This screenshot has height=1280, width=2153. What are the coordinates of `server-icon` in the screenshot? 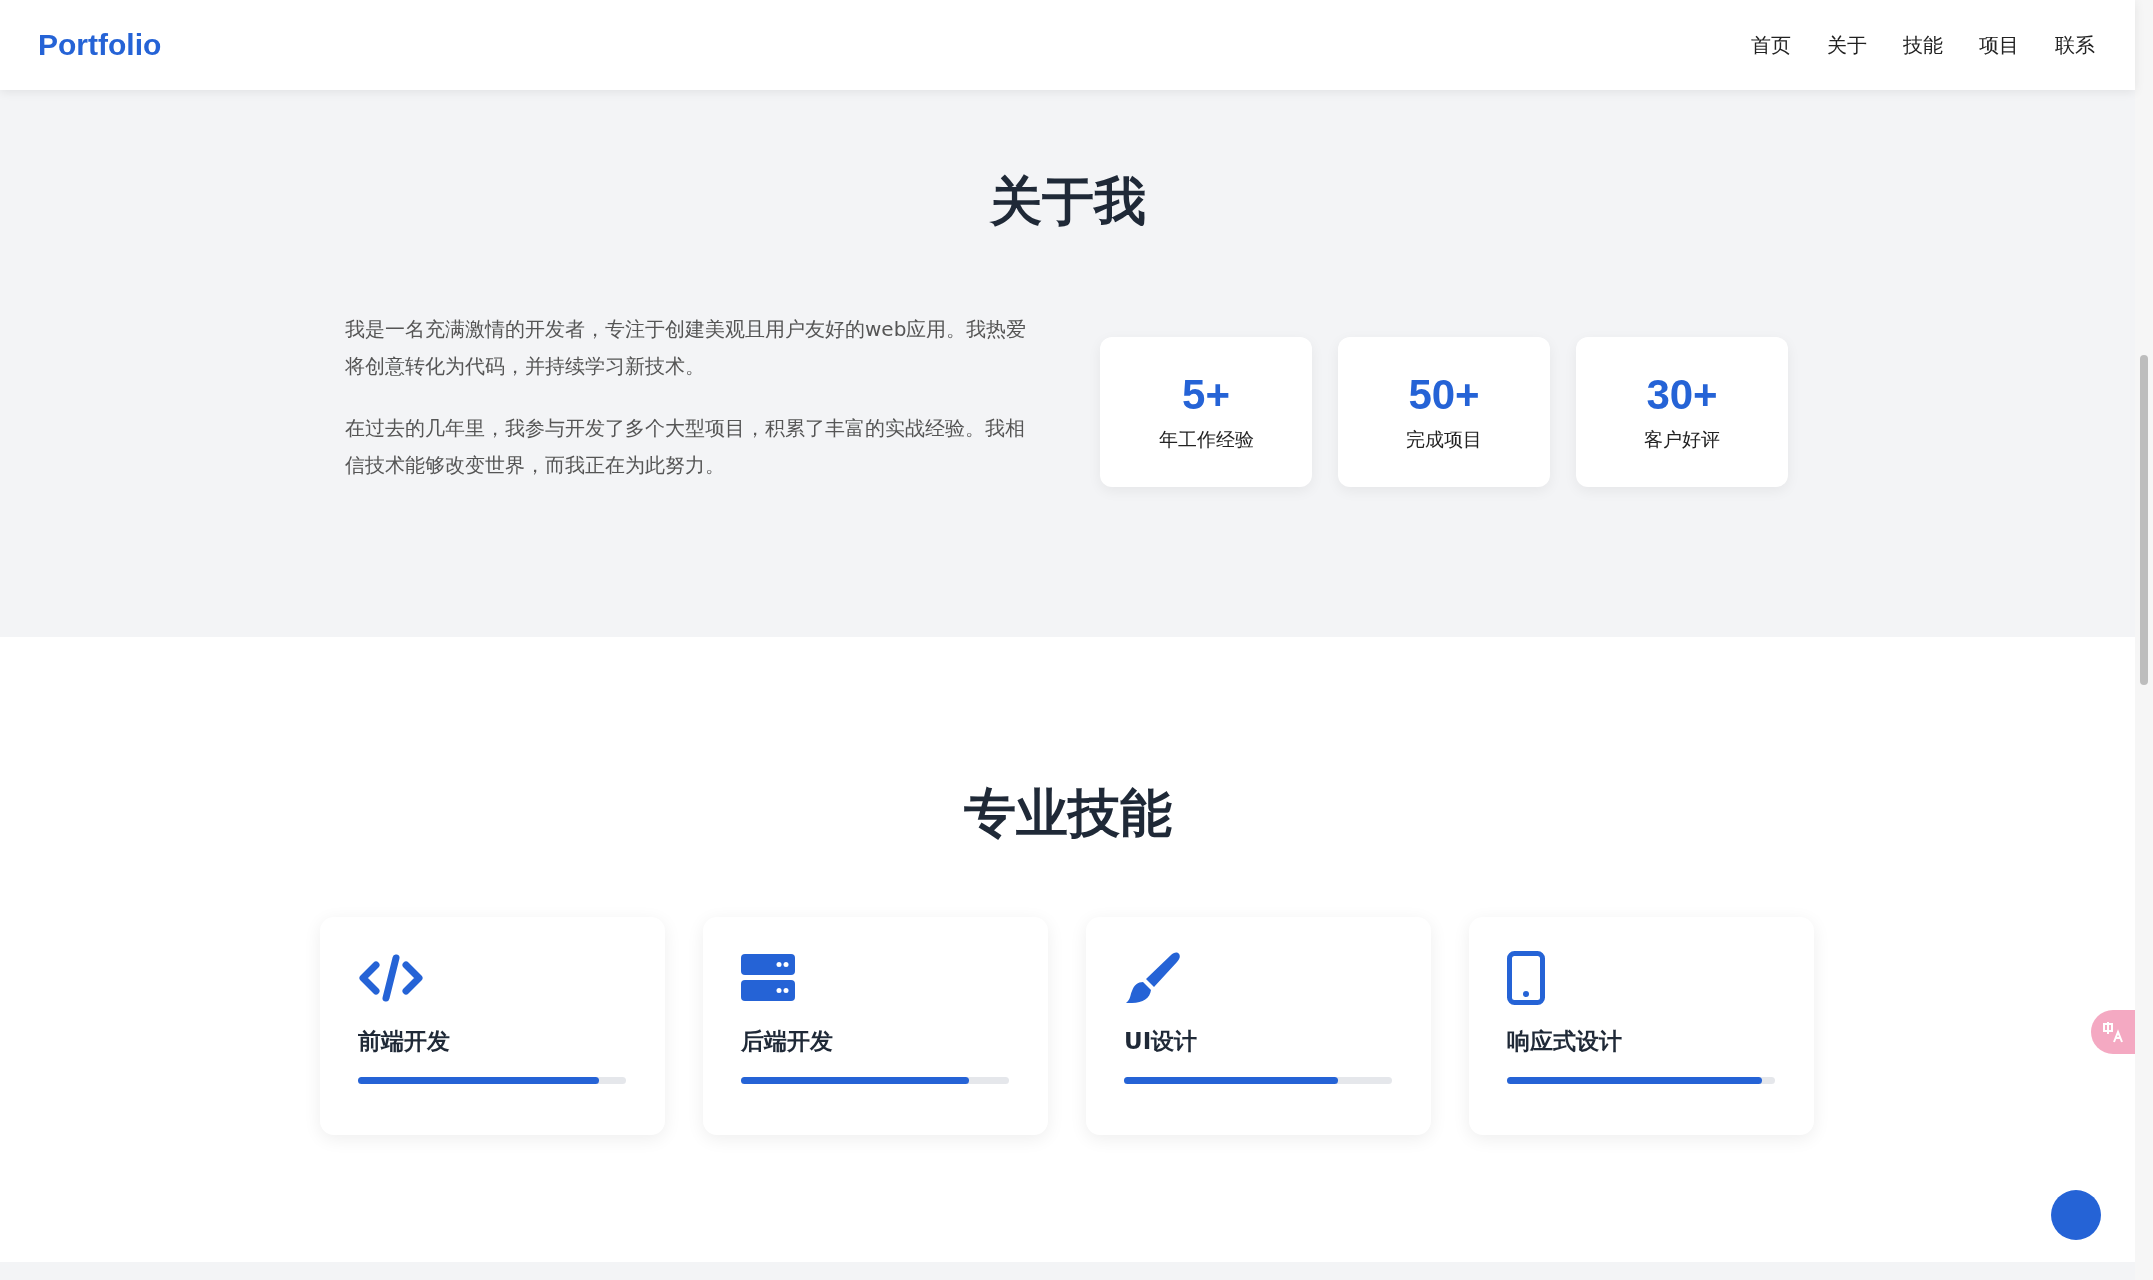 It's located at (768, 978).